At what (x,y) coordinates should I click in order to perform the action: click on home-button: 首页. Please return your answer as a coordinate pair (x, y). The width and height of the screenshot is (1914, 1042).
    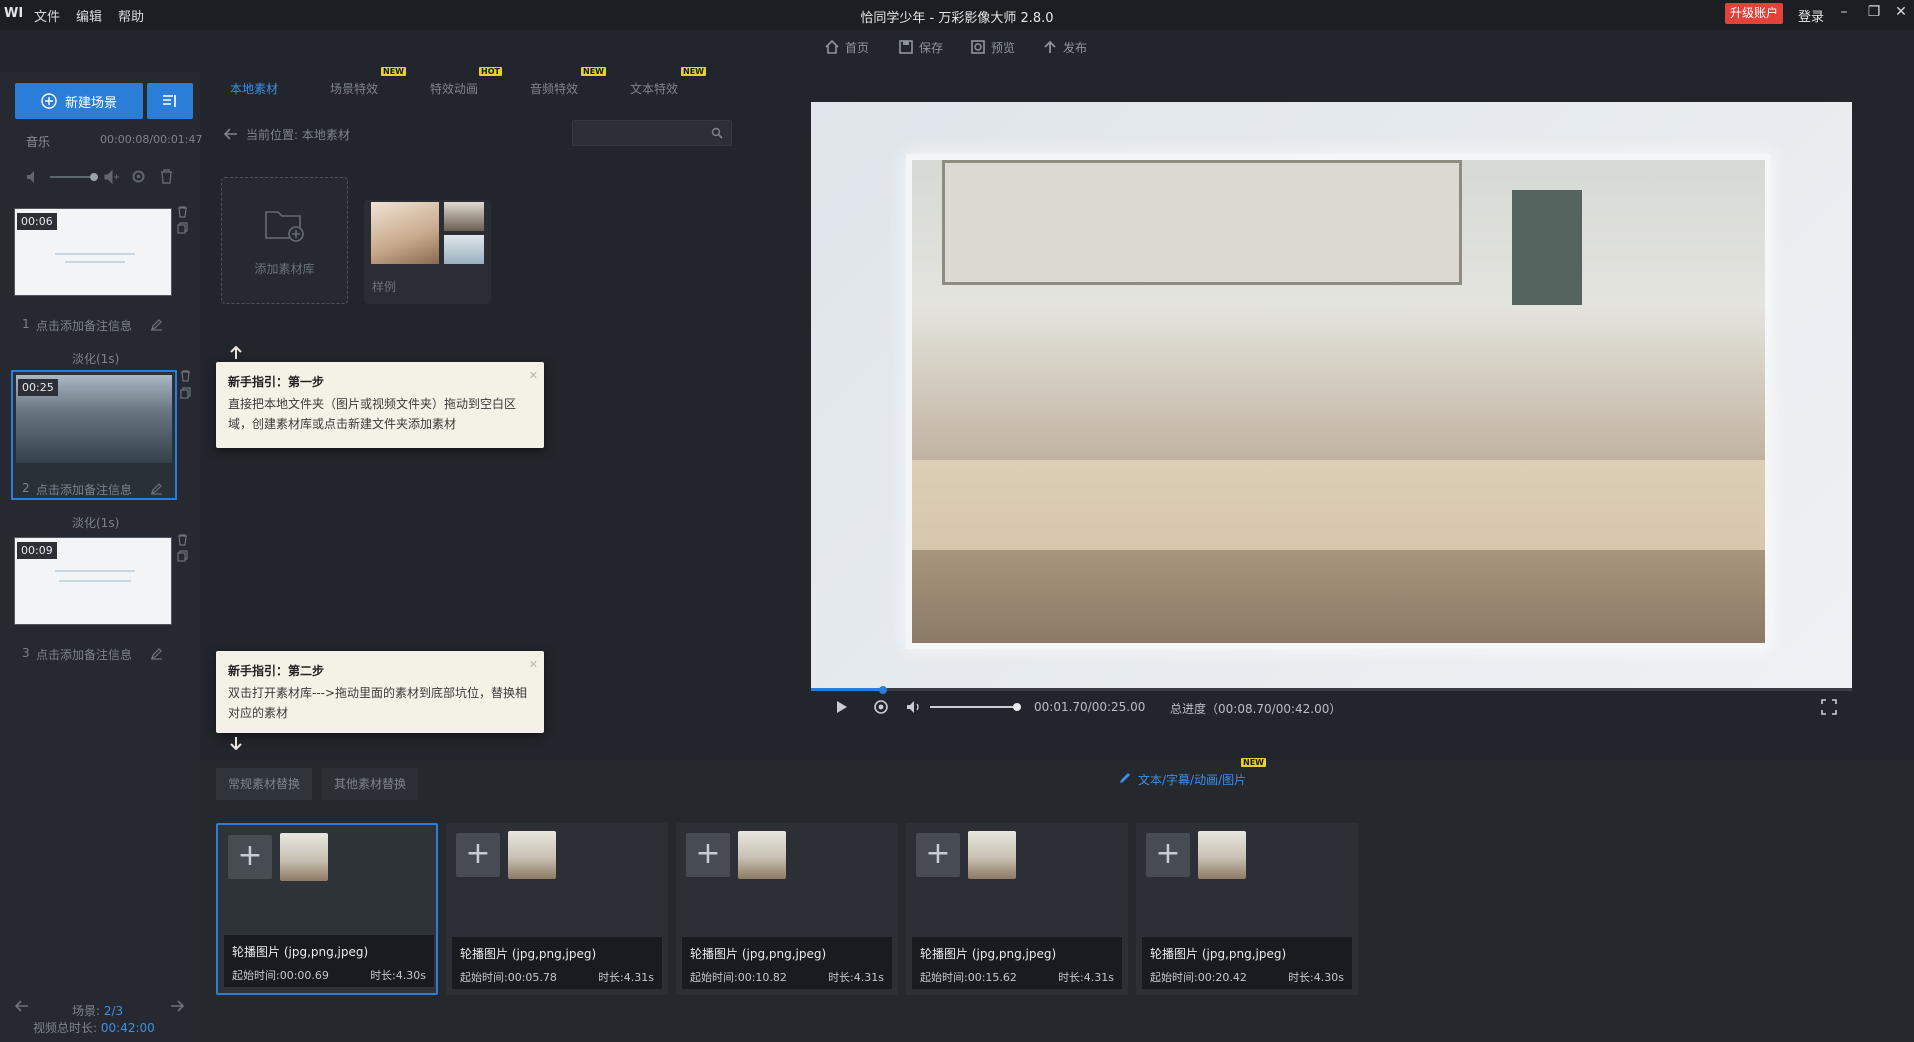
    Looking at the image, I should click on (846, 47).